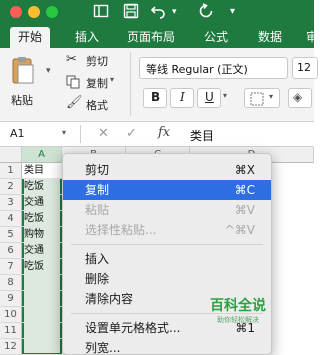  Describe the element at coordinates (164, 132) in the screenshot. I see `insert-function-button: fx` at that location.